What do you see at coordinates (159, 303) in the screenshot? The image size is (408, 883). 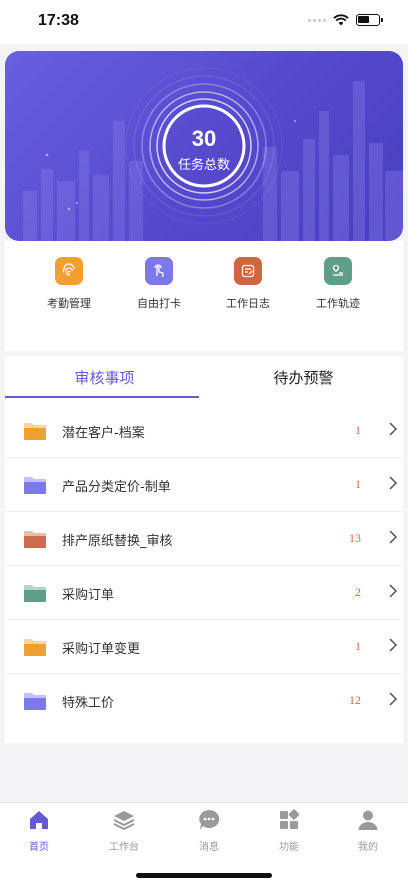 I see `quick-action-label: 自由打卡` at bounding box center [159, 303].